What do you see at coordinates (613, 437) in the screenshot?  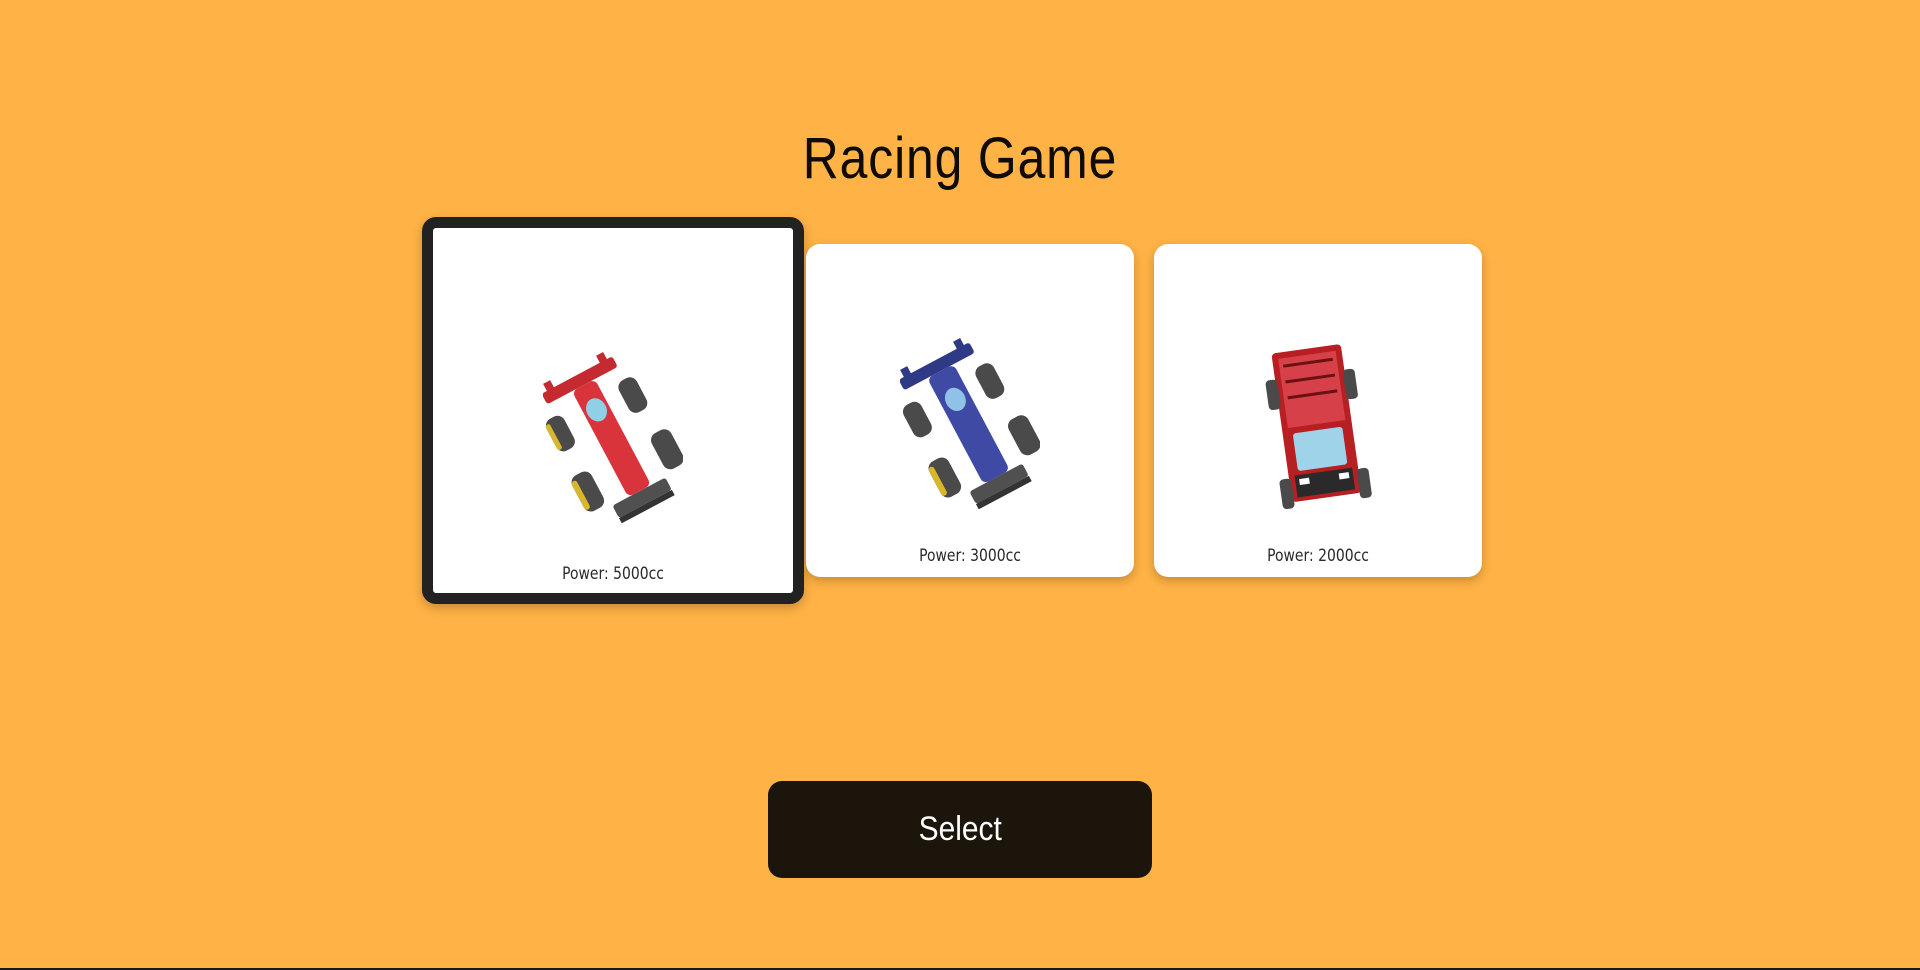 I see `red-race-car-icon` at bounding box center [613, 437].